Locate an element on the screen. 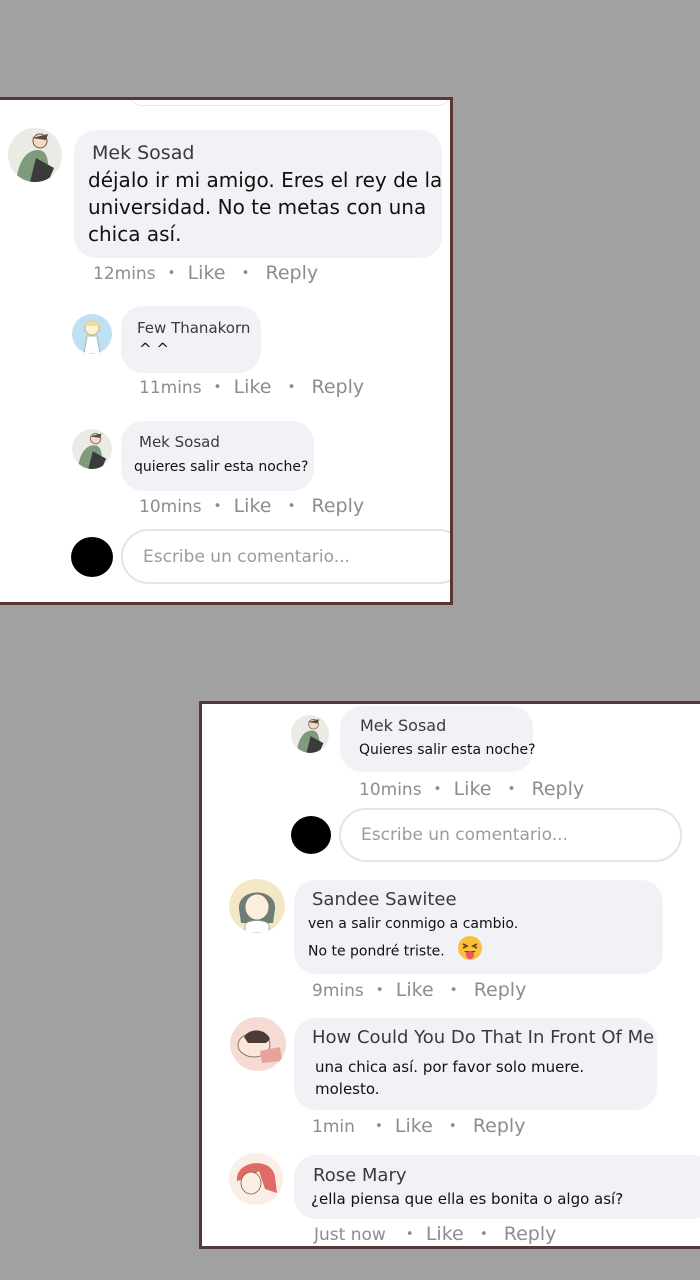 The width and height of the screenshot is (700, 1280). comment-text: ^ ^ is located at coordinates (154, 349).